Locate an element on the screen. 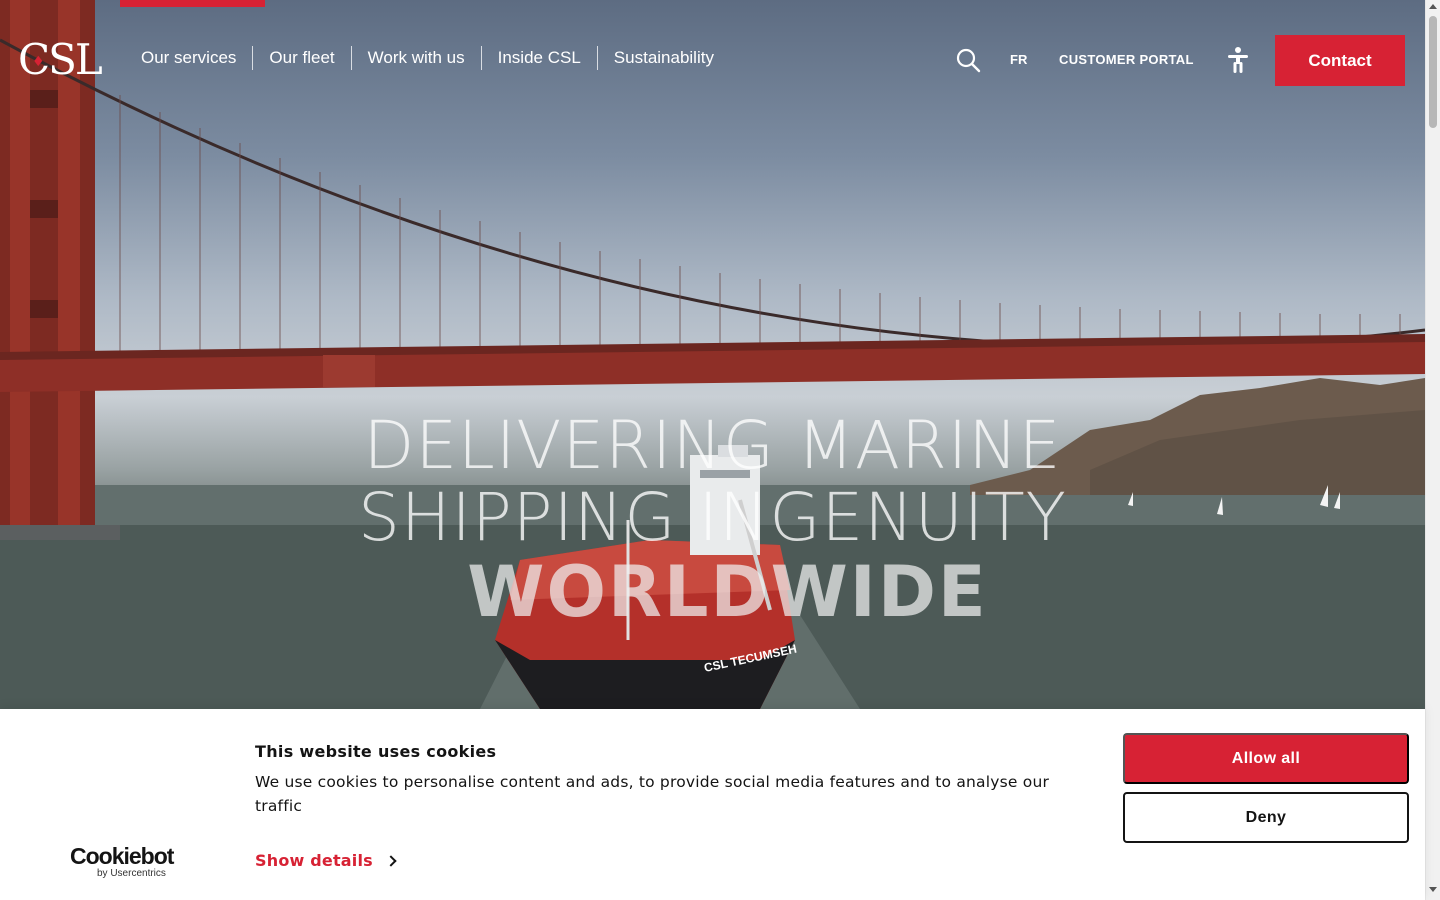 The height and width of the screenshot is (900, 1440). nav-work-with-us: Work with us is located at coordinates (417, 58).